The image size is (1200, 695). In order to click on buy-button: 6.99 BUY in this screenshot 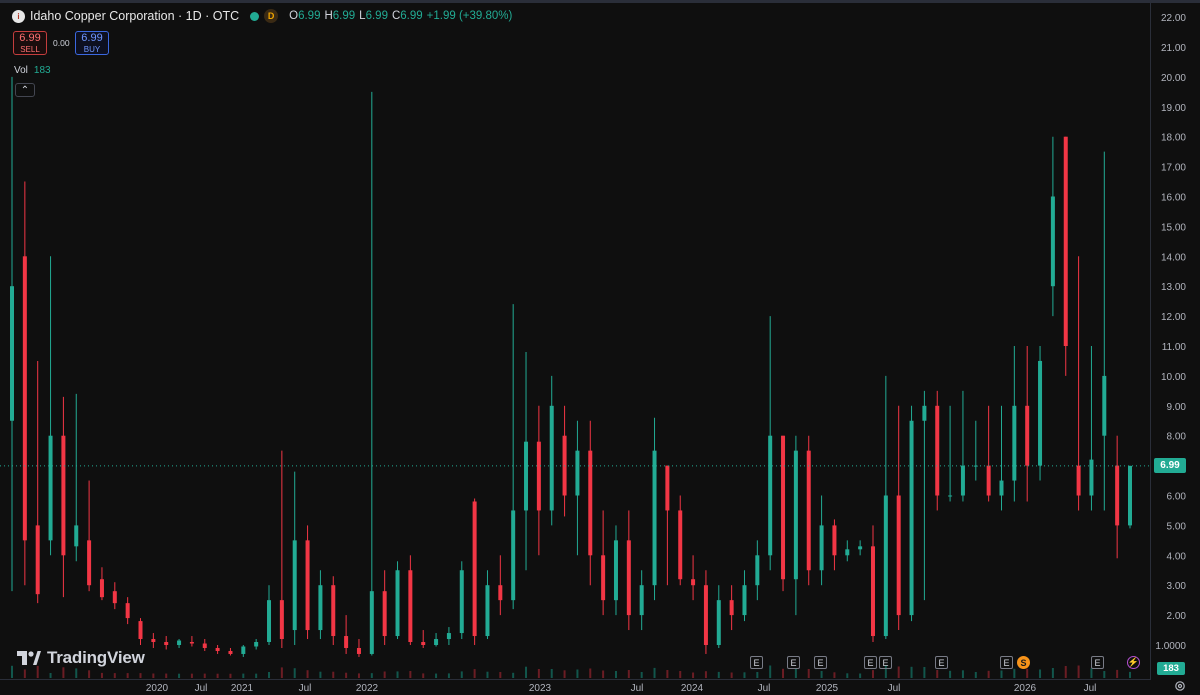, I will do `click(92, 43)`.